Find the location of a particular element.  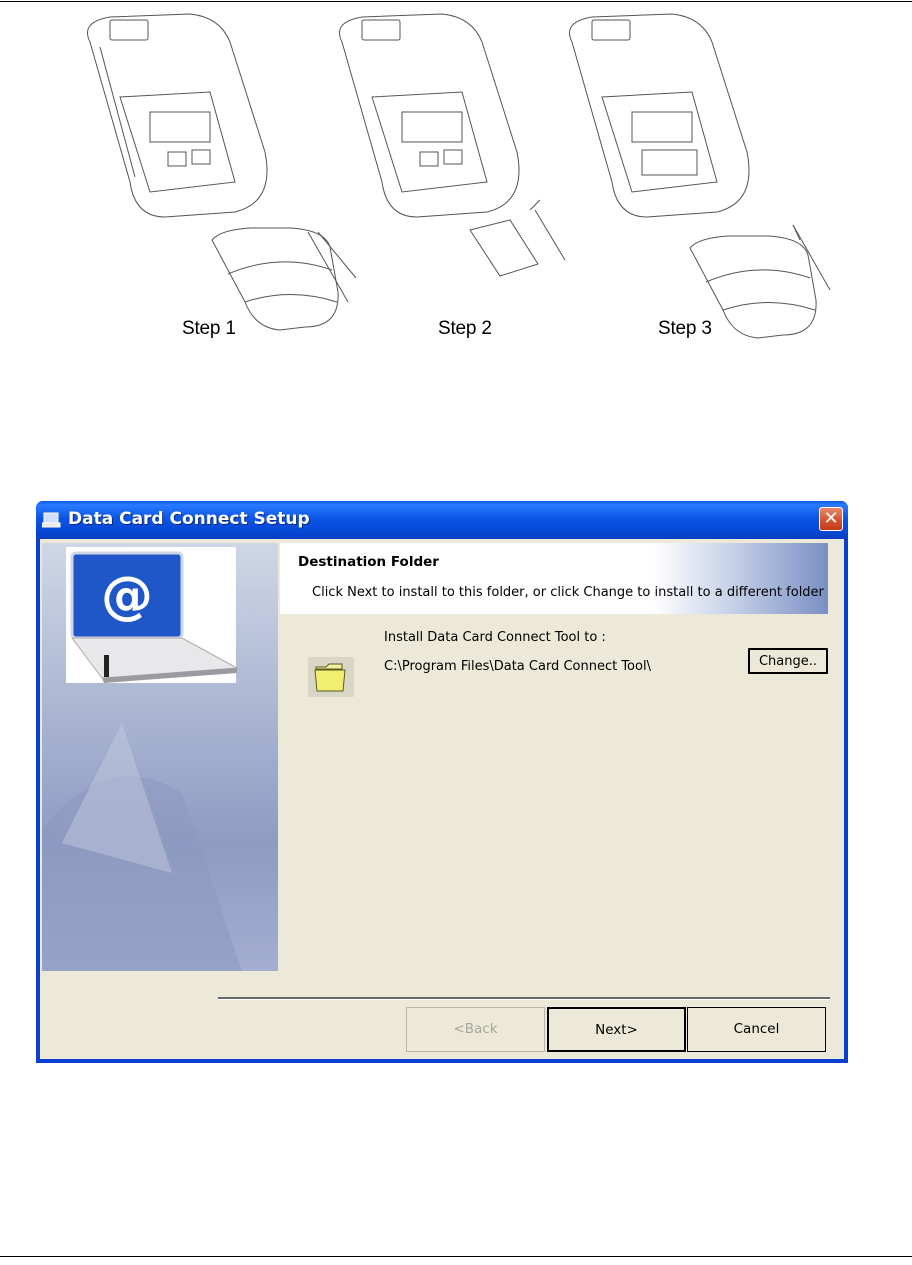

step2-sim-card-drawing is located at coordinates (517, 238).